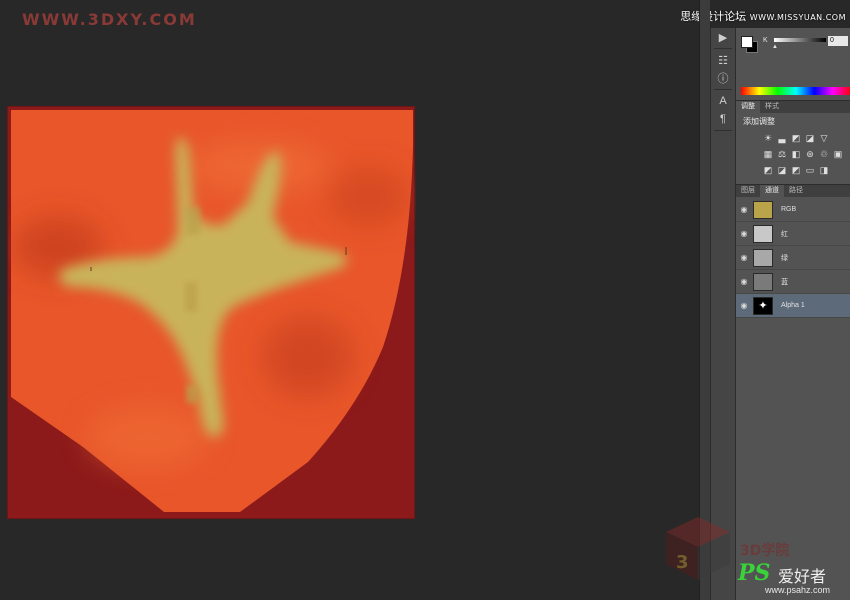 The height and width of the screenshot is (600, 850). I want to click on color-balance-icon: ⚖, so click(782, 154).